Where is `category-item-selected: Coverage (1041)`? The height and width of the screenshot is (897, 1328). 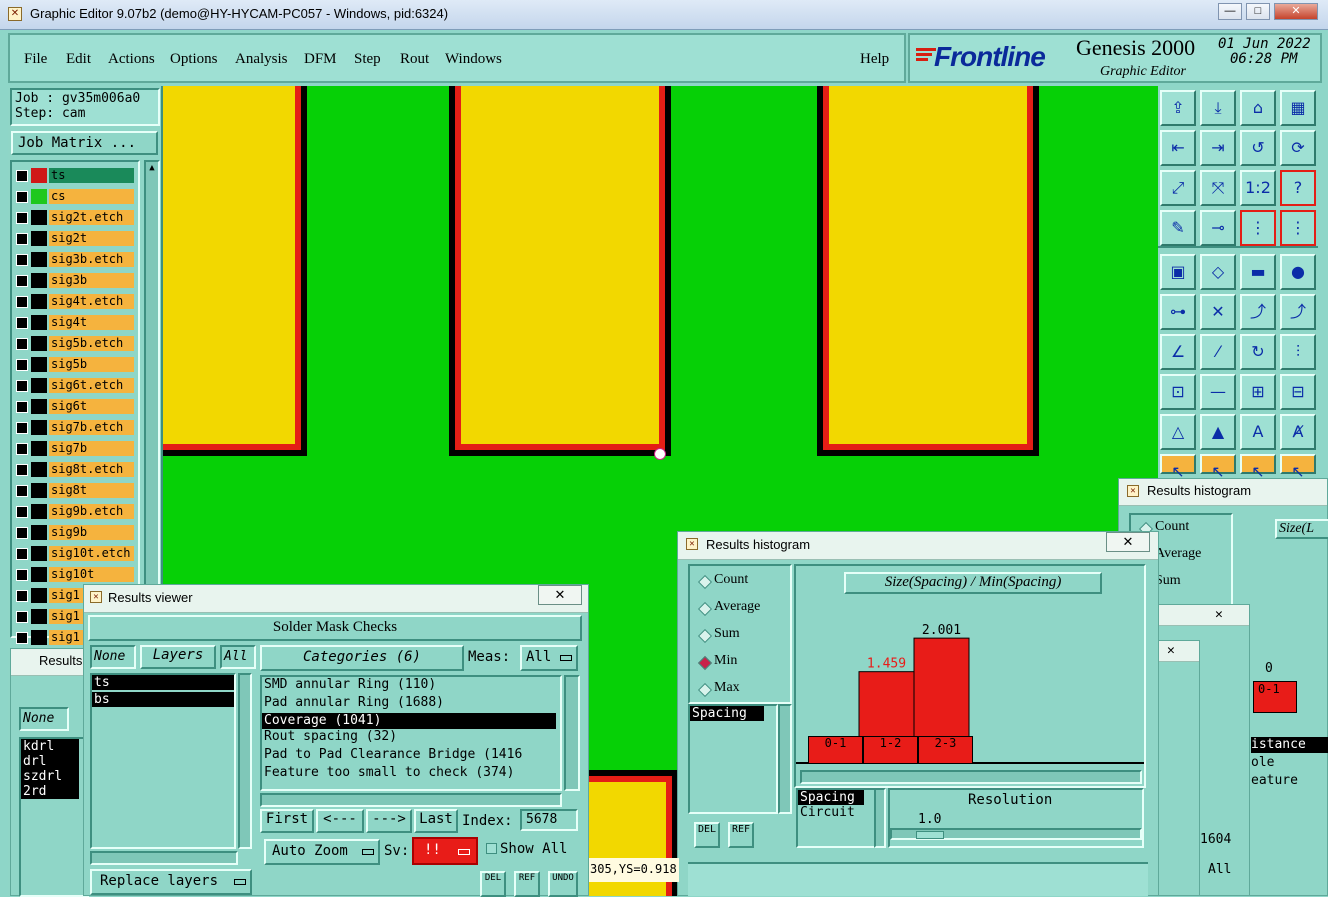
category-item-selected: Coverage (1041) is located at coordinates (409, 721).